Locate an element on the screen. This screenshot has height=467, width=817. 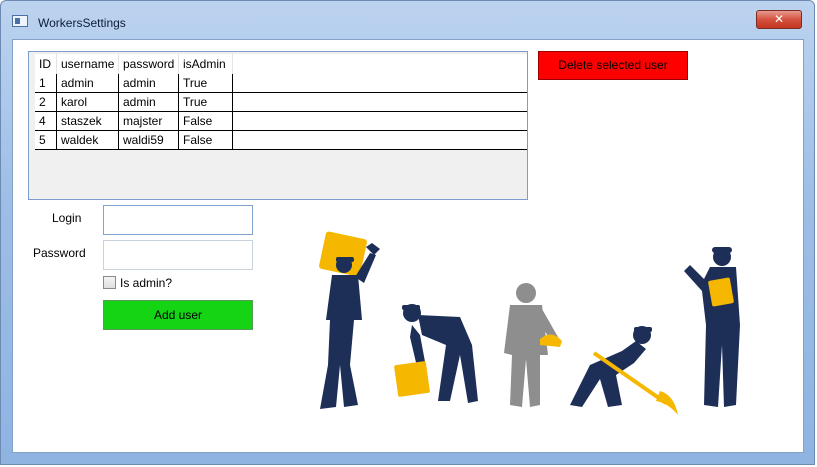
is-admin-label: Is admin? is located at coordinates (146, 283).